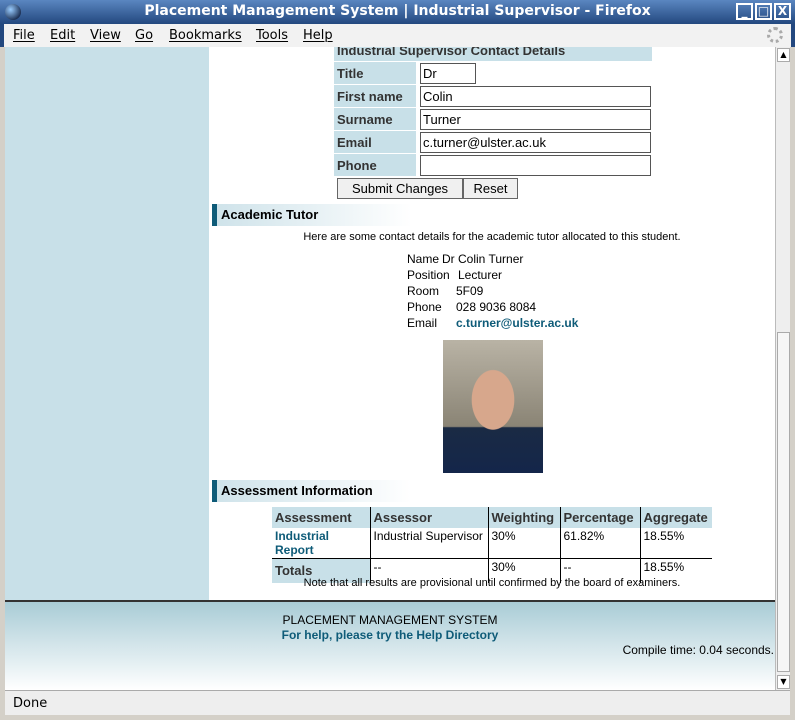 This screenshot has height=720, width=795. What do you see at coordinates (428, 275) in the screenshot?
I see `position-key: Position` at bounding box center [428, 275].